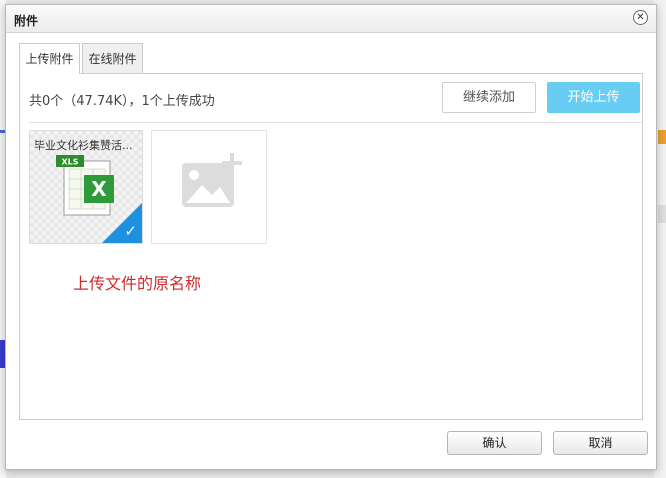  What do you see at coordinates (86, 187) in the screenshot?
I see `uploaded-file-card: 毕业文化衫集赞活... XLS X ✓` at bounding box center [86, 187].